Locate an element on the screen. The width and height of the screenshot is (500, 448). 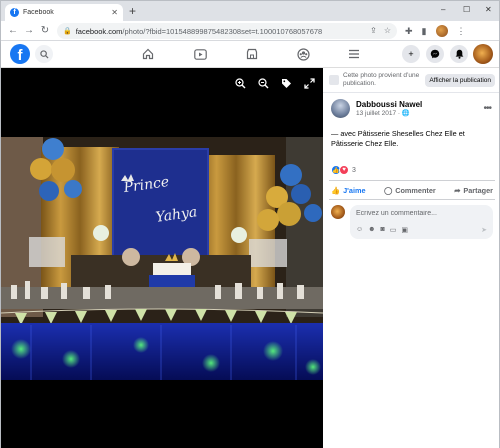
url-host: facebook.com is located at coordinates (99, 31).